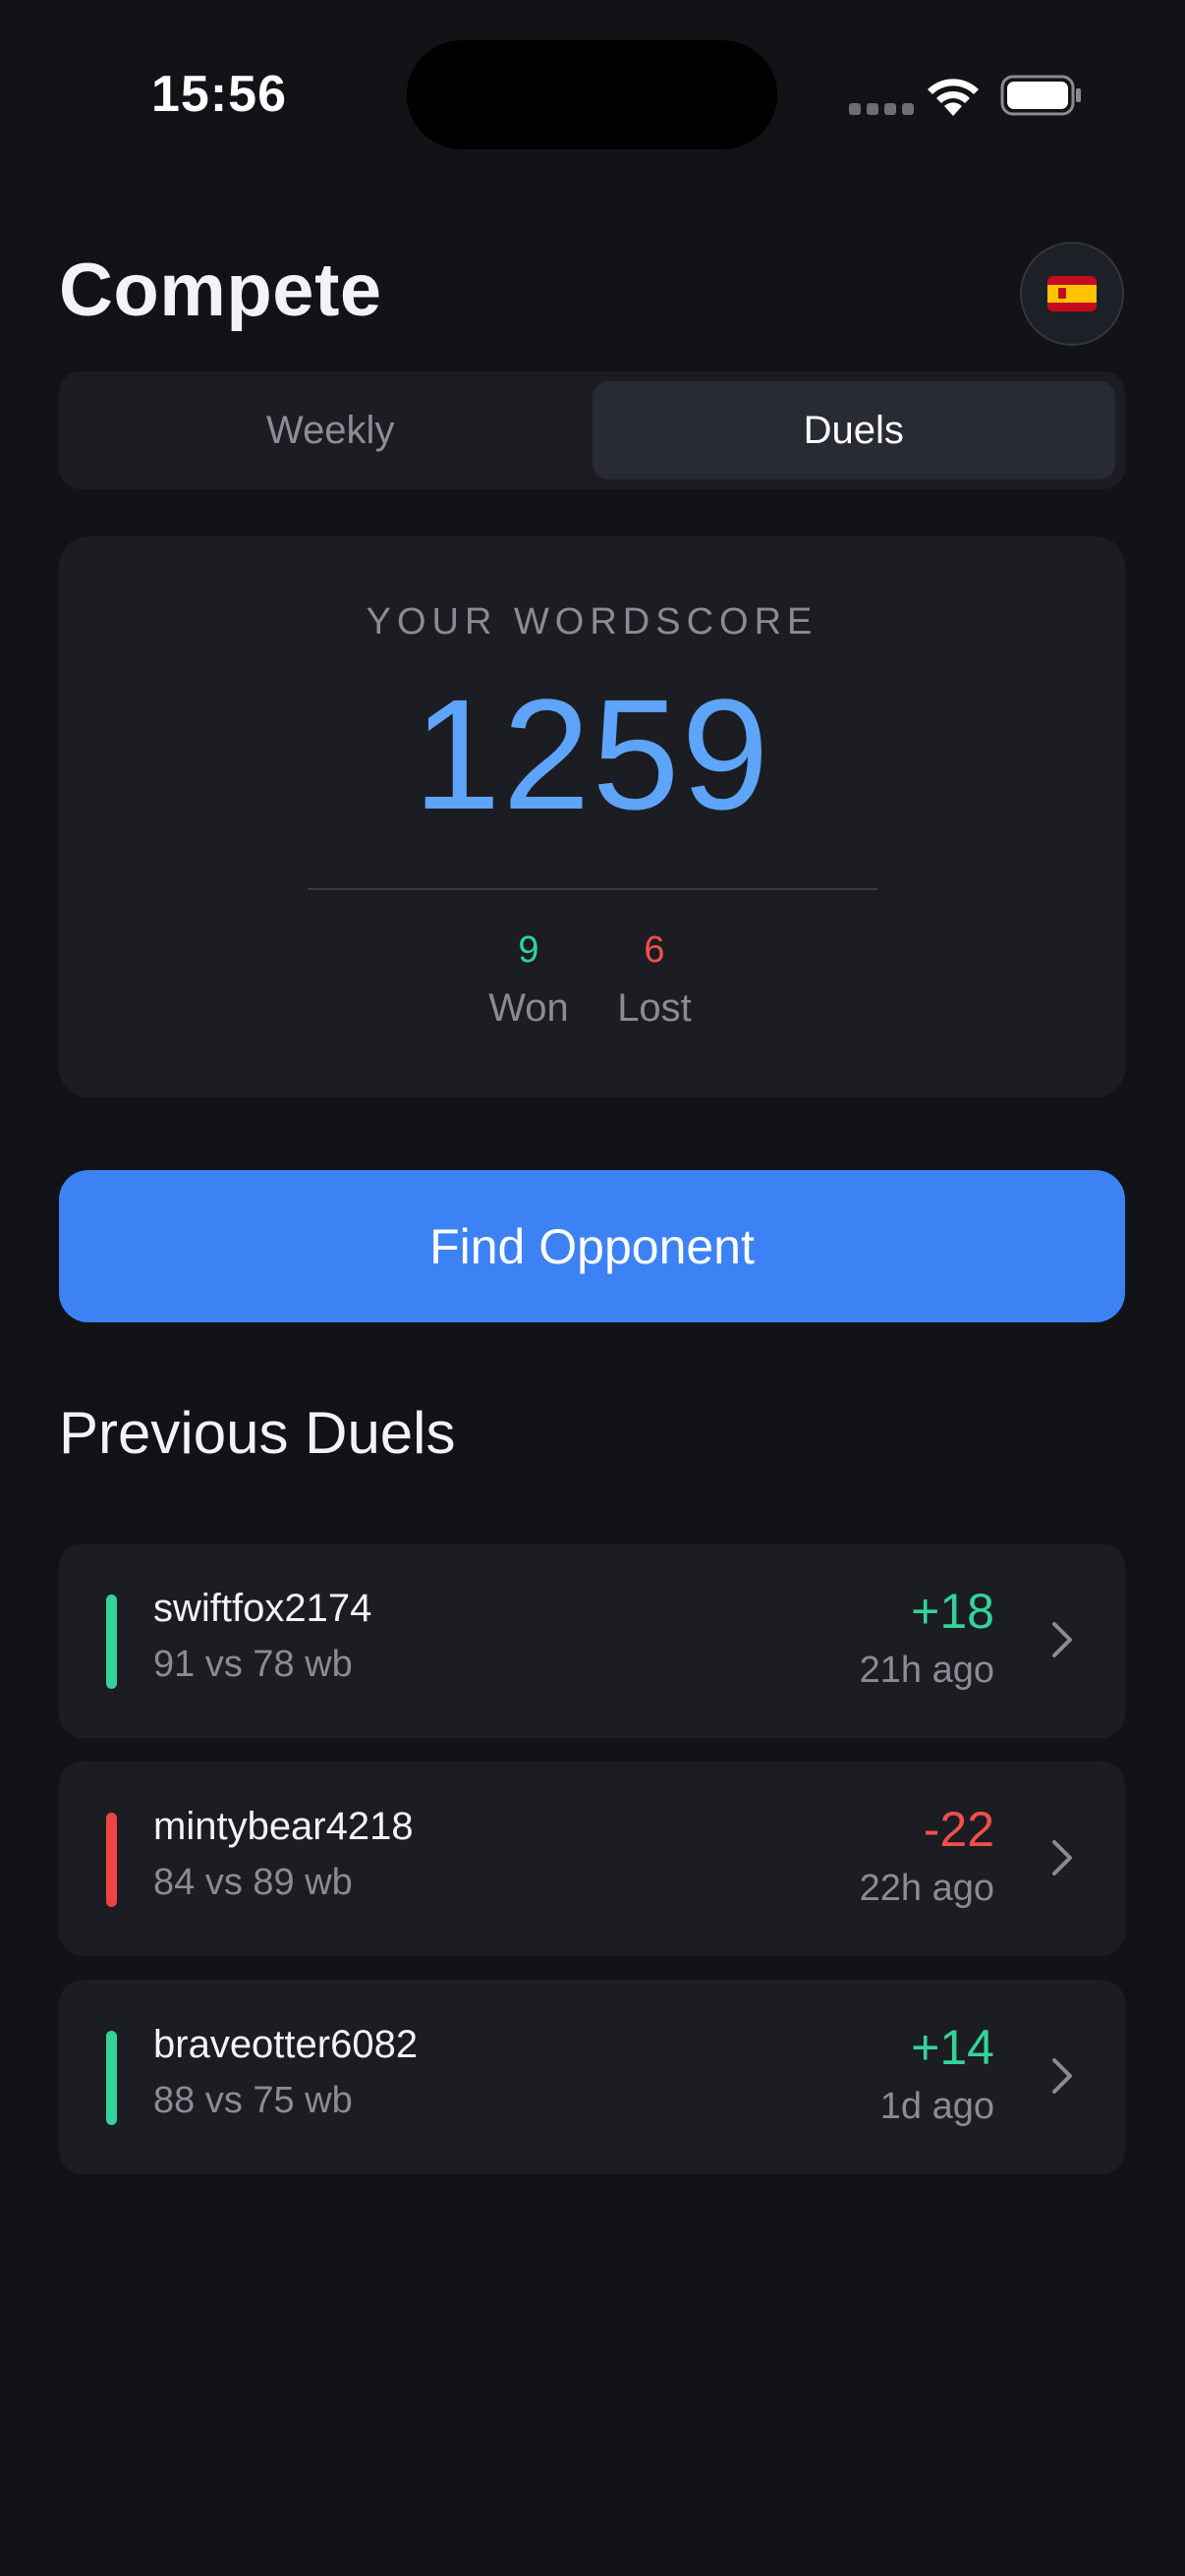 This screenshot has width=1185, height=2576. What do you see at coordinates (1041, 95) in the screenshot?
I see `battery-icon` at bounding box center [1041, 95].